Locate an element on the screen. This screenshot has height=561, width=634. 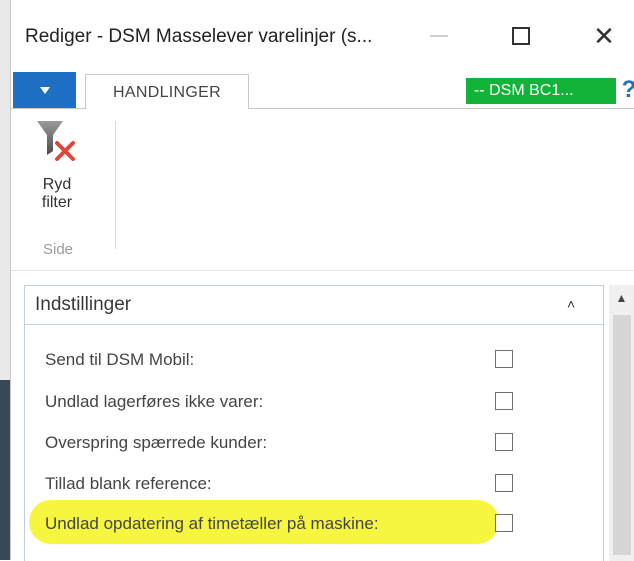
send-til-dsm-mobil-checkbox is located at coordinates (504, 359).